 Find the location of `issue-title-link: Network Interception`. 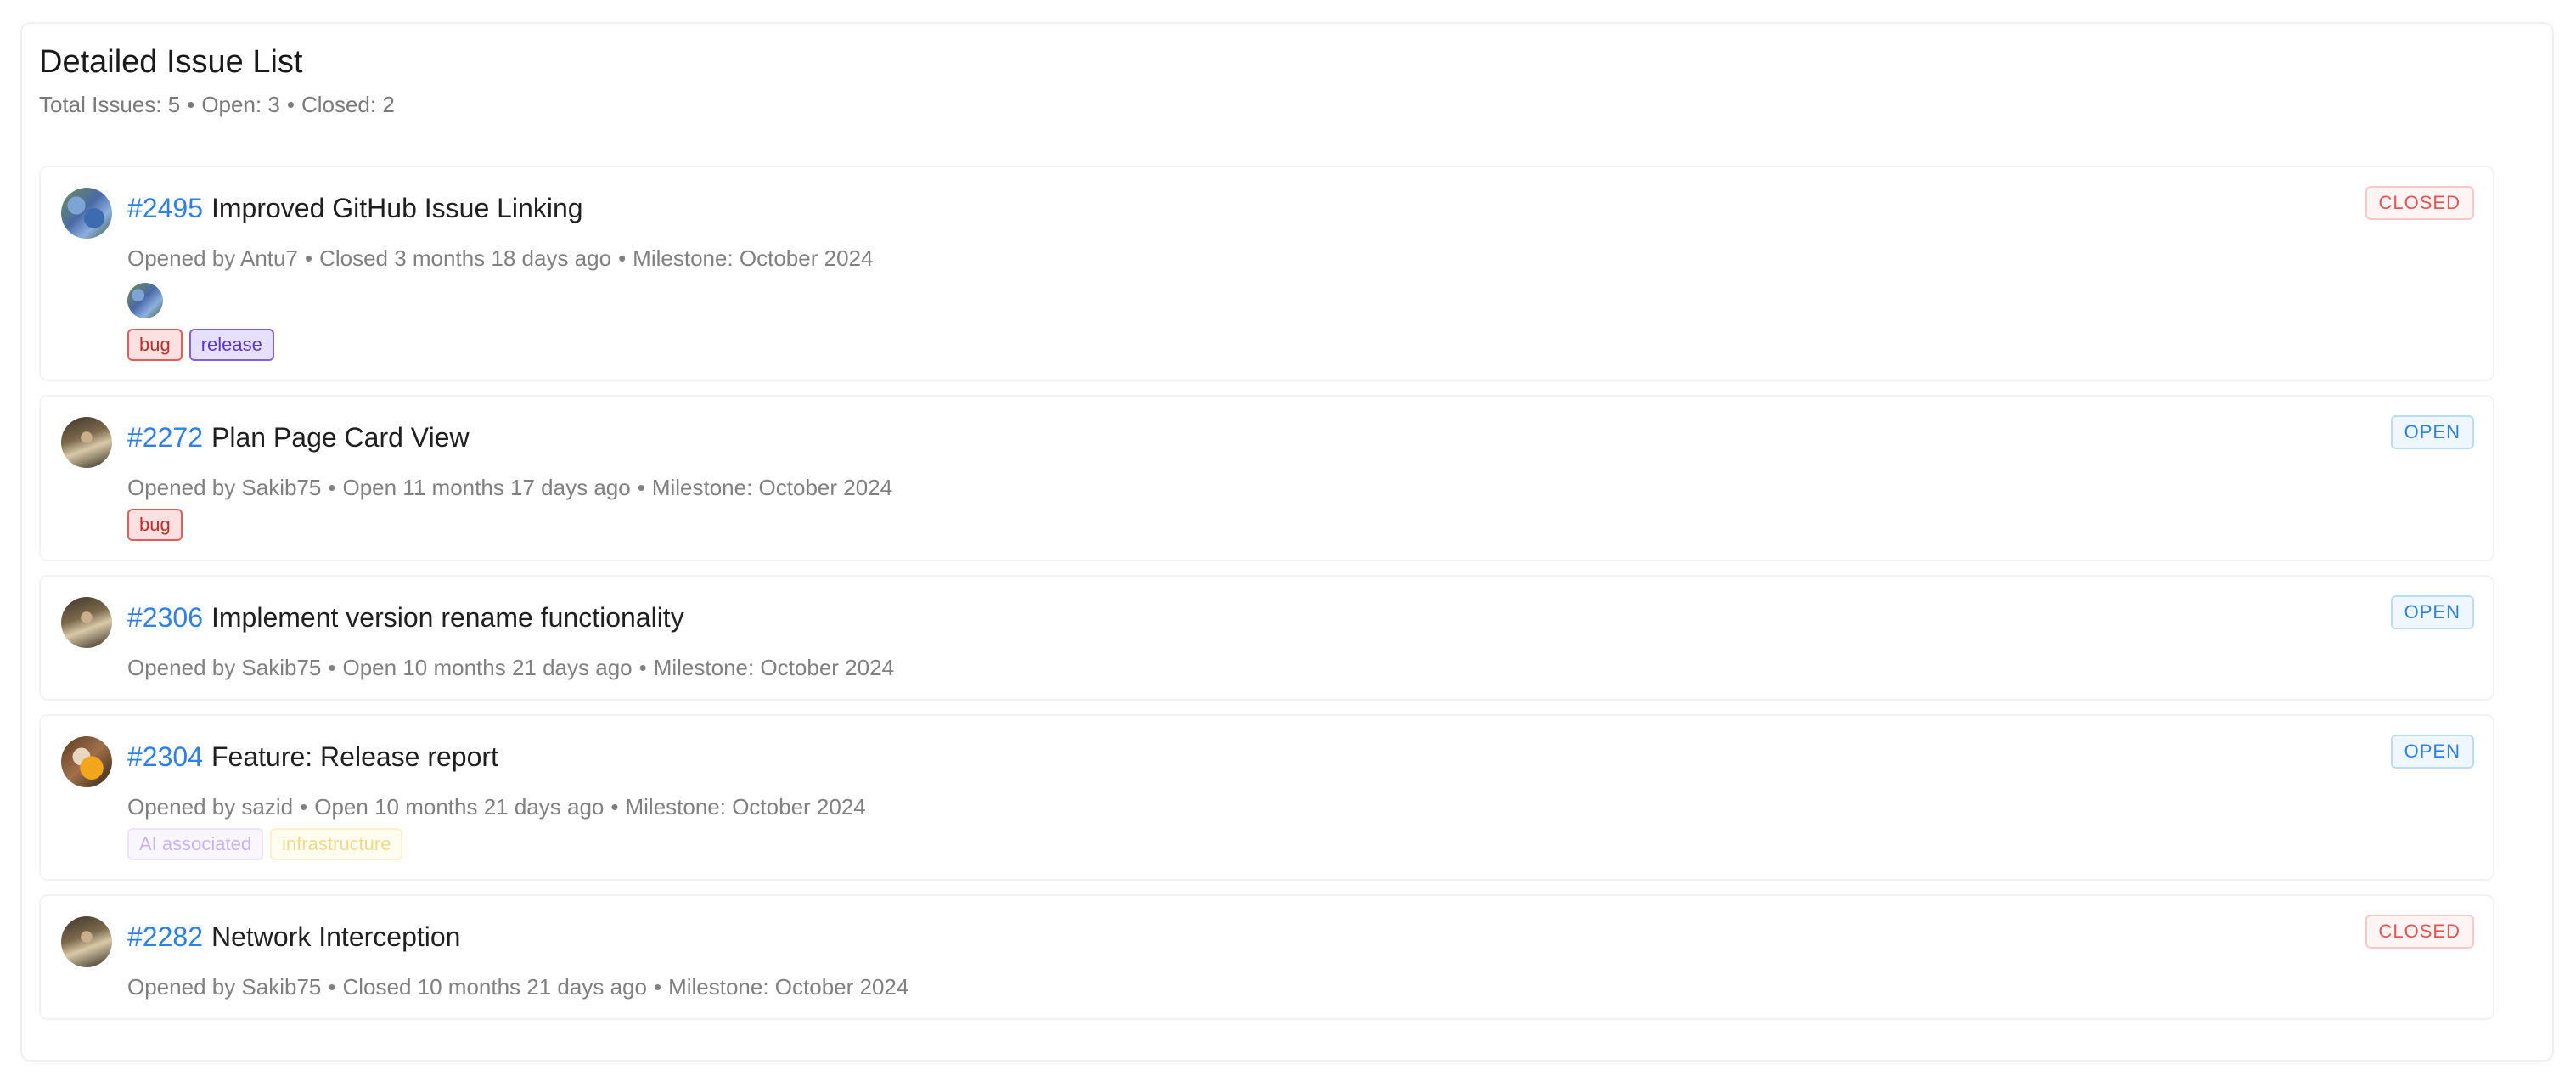

issue-title-link: Network Interception is located at coordinates (335, 936).